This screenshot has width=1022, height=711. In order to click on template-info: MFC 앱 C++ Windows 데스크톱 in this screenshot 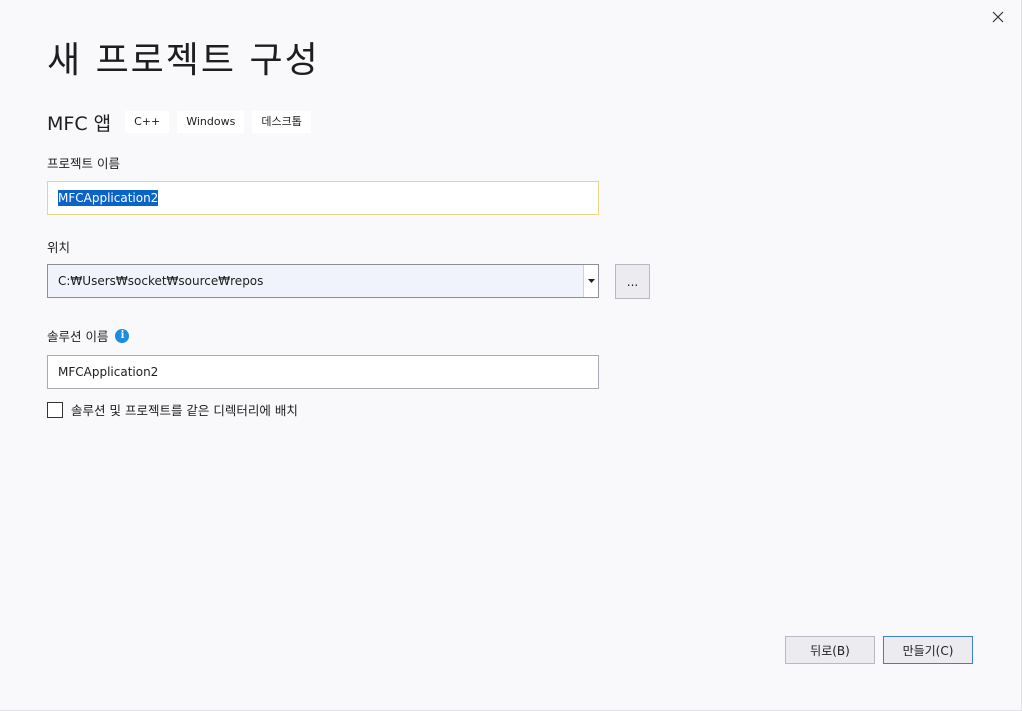, I will do `click(183, 122)`.